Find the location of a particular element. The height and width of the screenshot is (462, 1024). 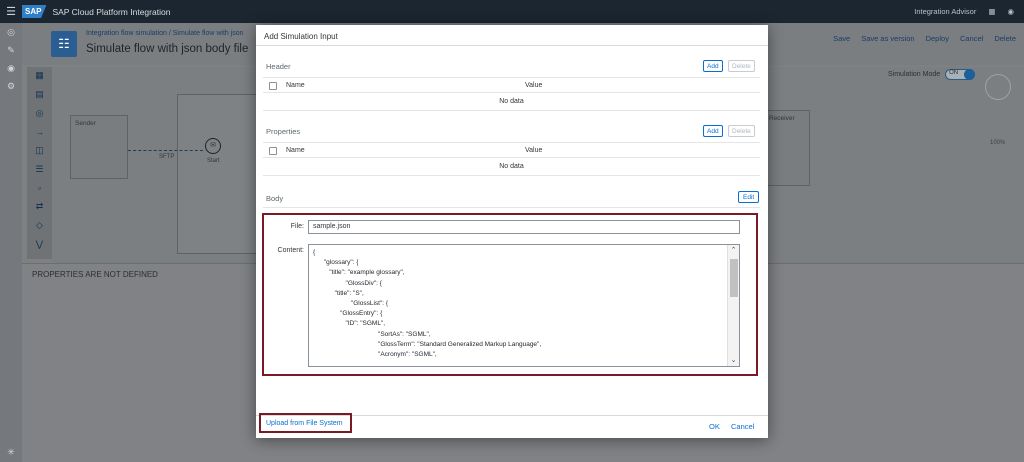

scroll-thumb is located at coordinates (734, 278).